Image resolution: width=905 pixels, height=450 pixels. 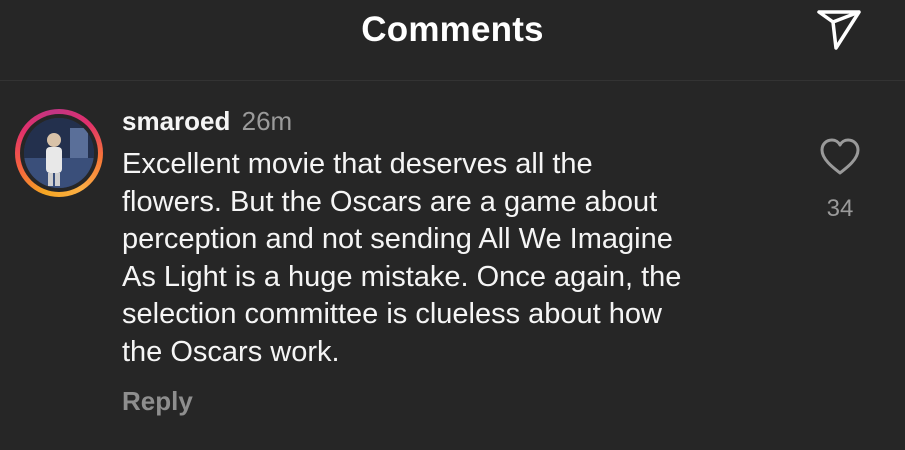 I want to click on comment-meta: smaroed 26m, so click(x=207, y=121).